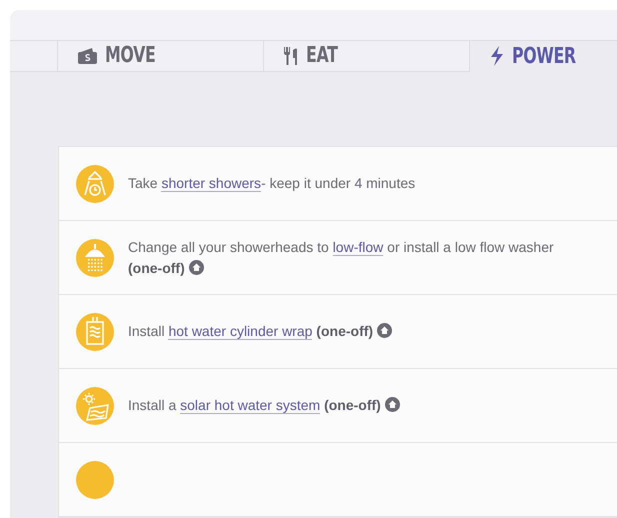  I want to click on shower-icon, so click(95, 257).